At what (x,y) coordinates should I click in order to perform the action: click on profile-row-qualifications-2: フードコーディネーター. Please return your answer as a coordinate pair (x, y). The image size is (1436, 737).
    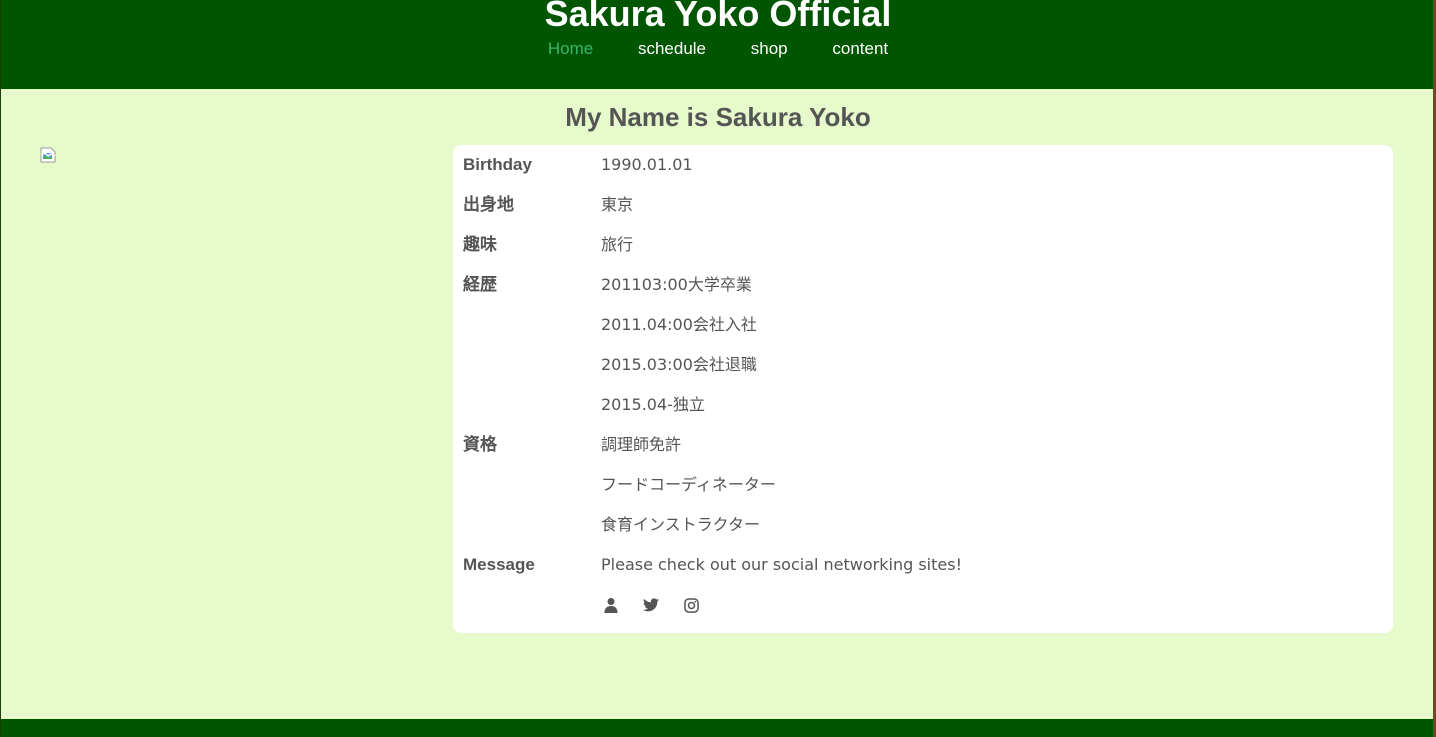
    Looking at the image, I should click on (923, 485).